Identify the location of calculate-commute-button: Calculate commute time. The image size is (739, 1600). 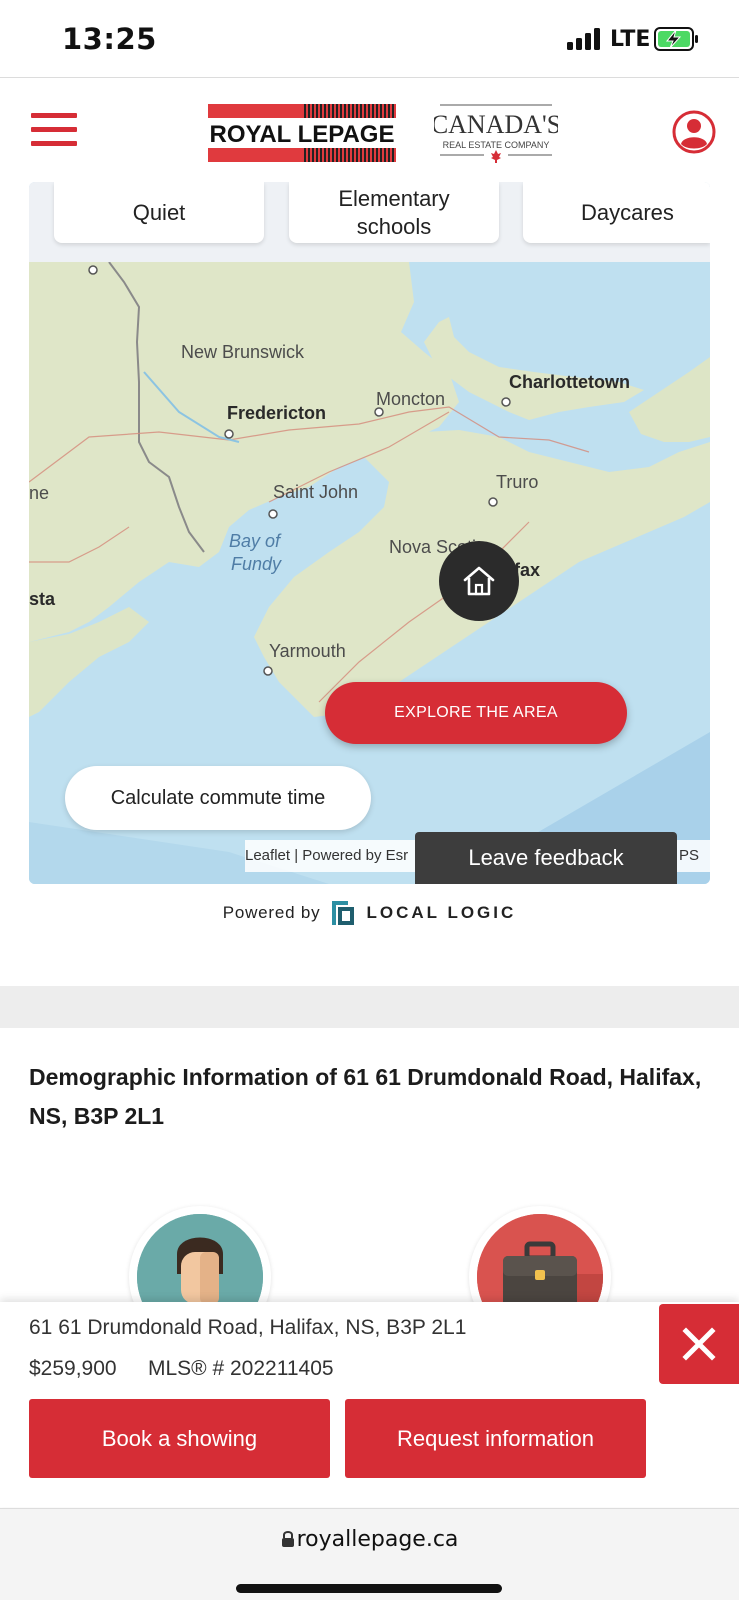
(218, 798).